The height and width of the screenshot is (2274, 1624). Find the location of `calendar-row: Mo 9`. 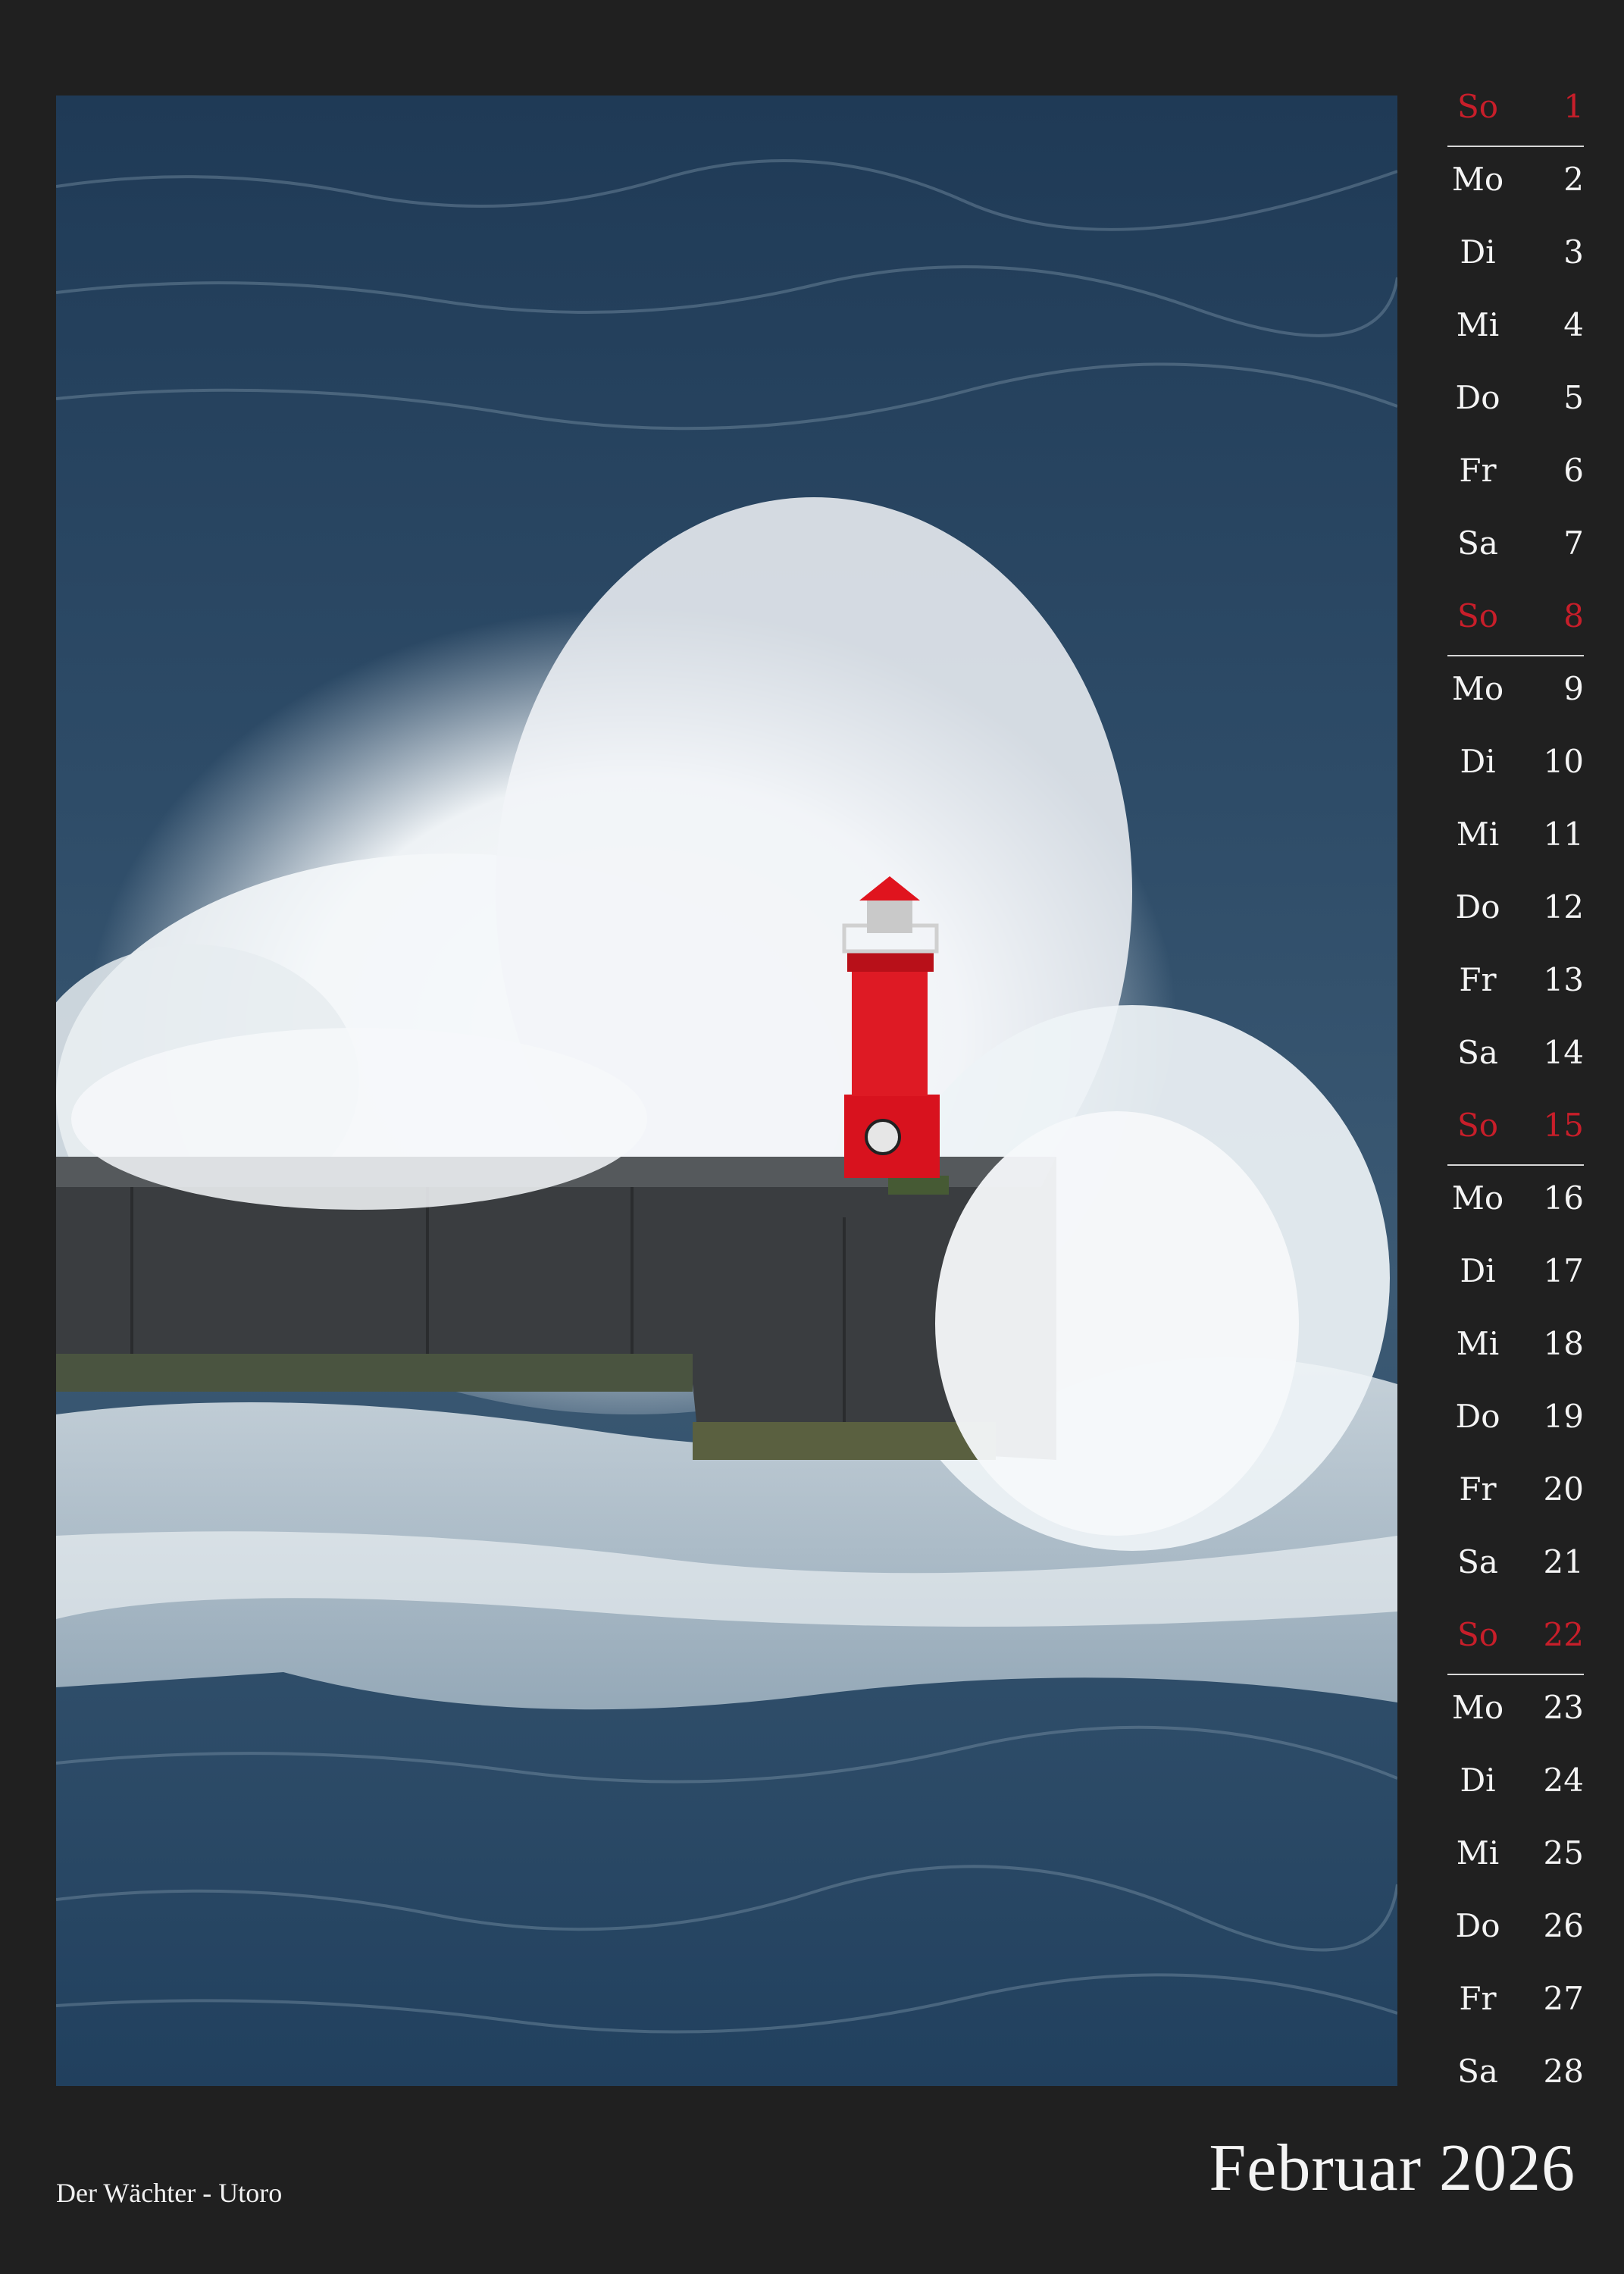

calendar-row: Mo 9 is located at coordinates (1512, 692).